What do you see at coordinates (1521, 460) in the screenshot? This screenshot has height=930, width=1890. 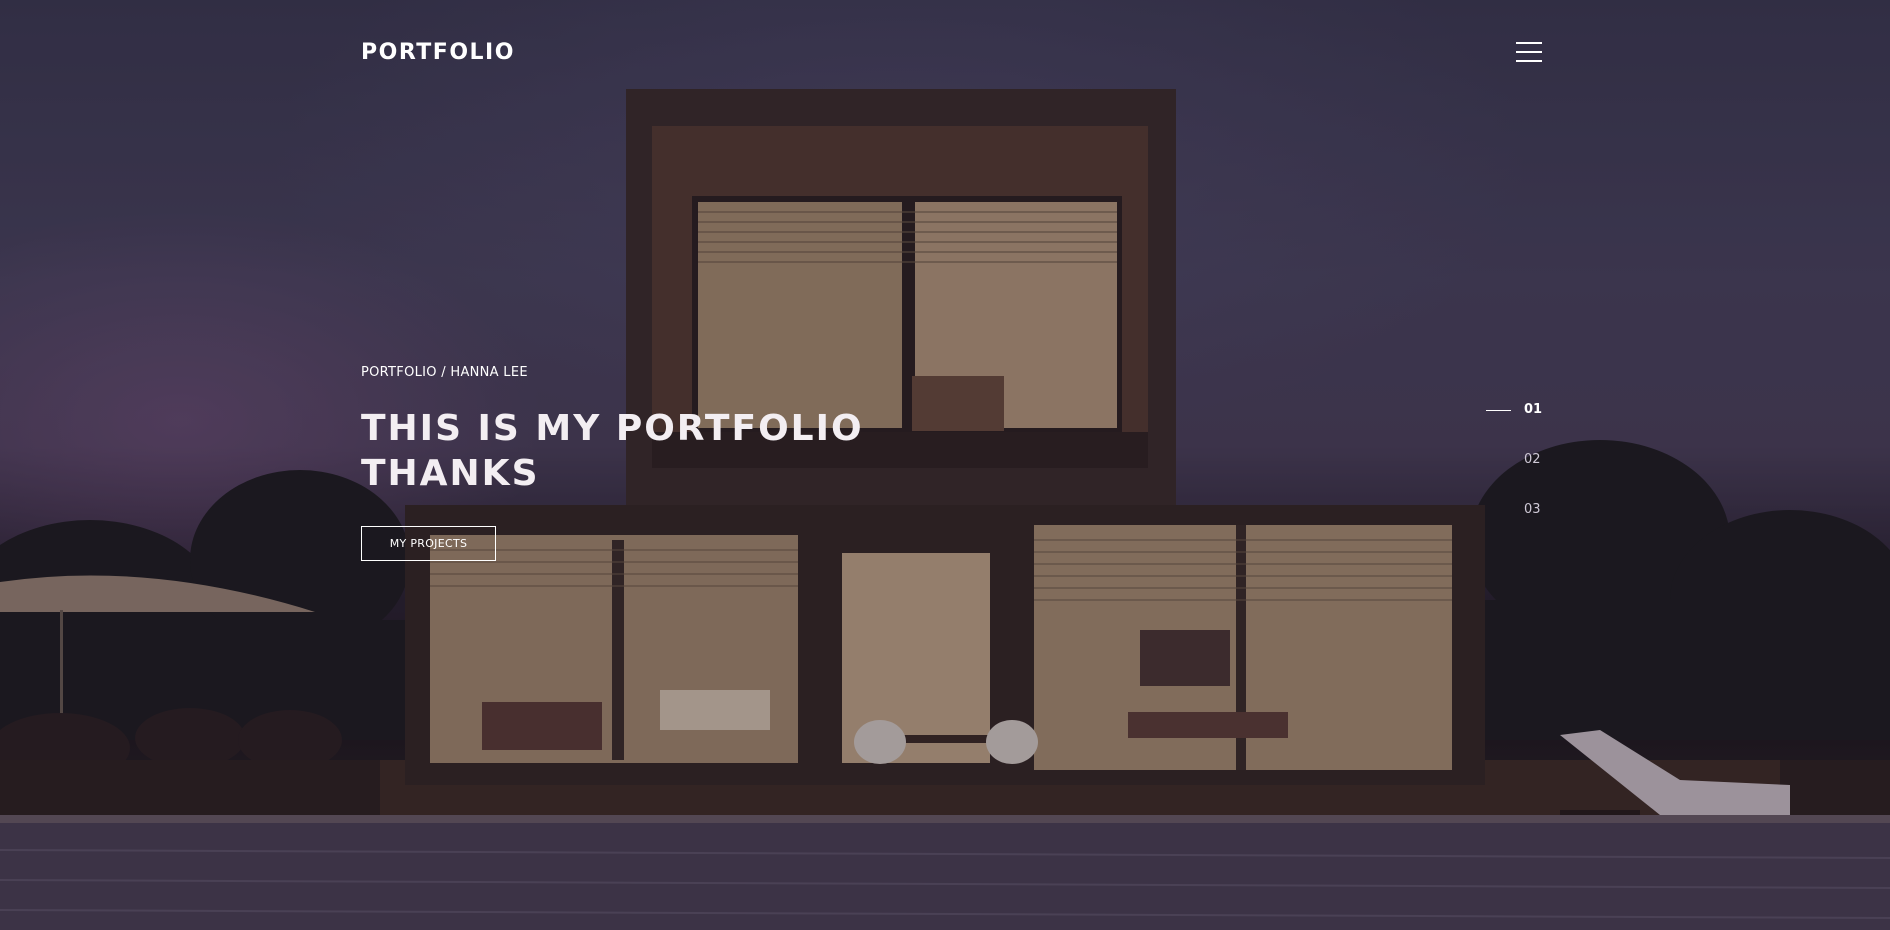 I see `pager-item-02: 02` at bounding box center [1521, 460].